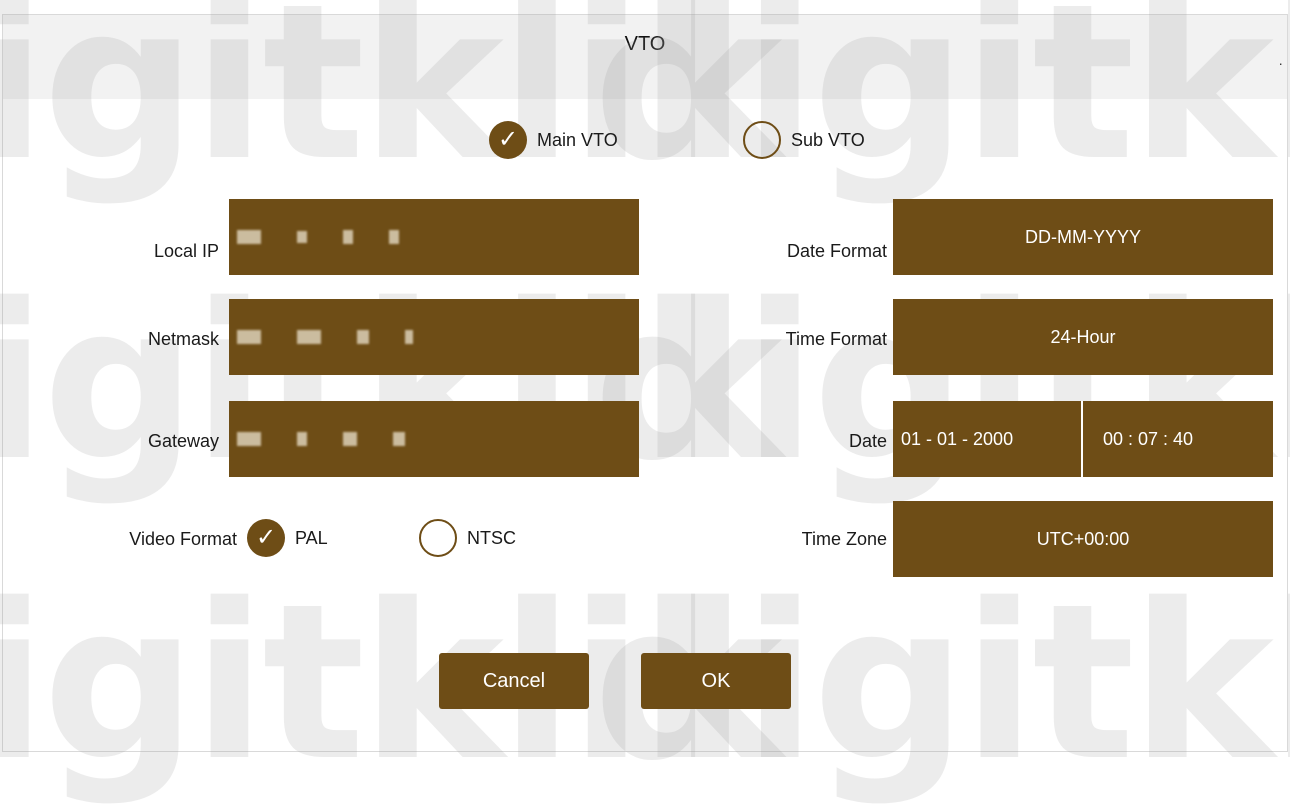 The image size is (1290, 808). Describe the element at coordinates (1083, 337) in the screenshot. I see `time-format-select: 24-Hour` at that location.